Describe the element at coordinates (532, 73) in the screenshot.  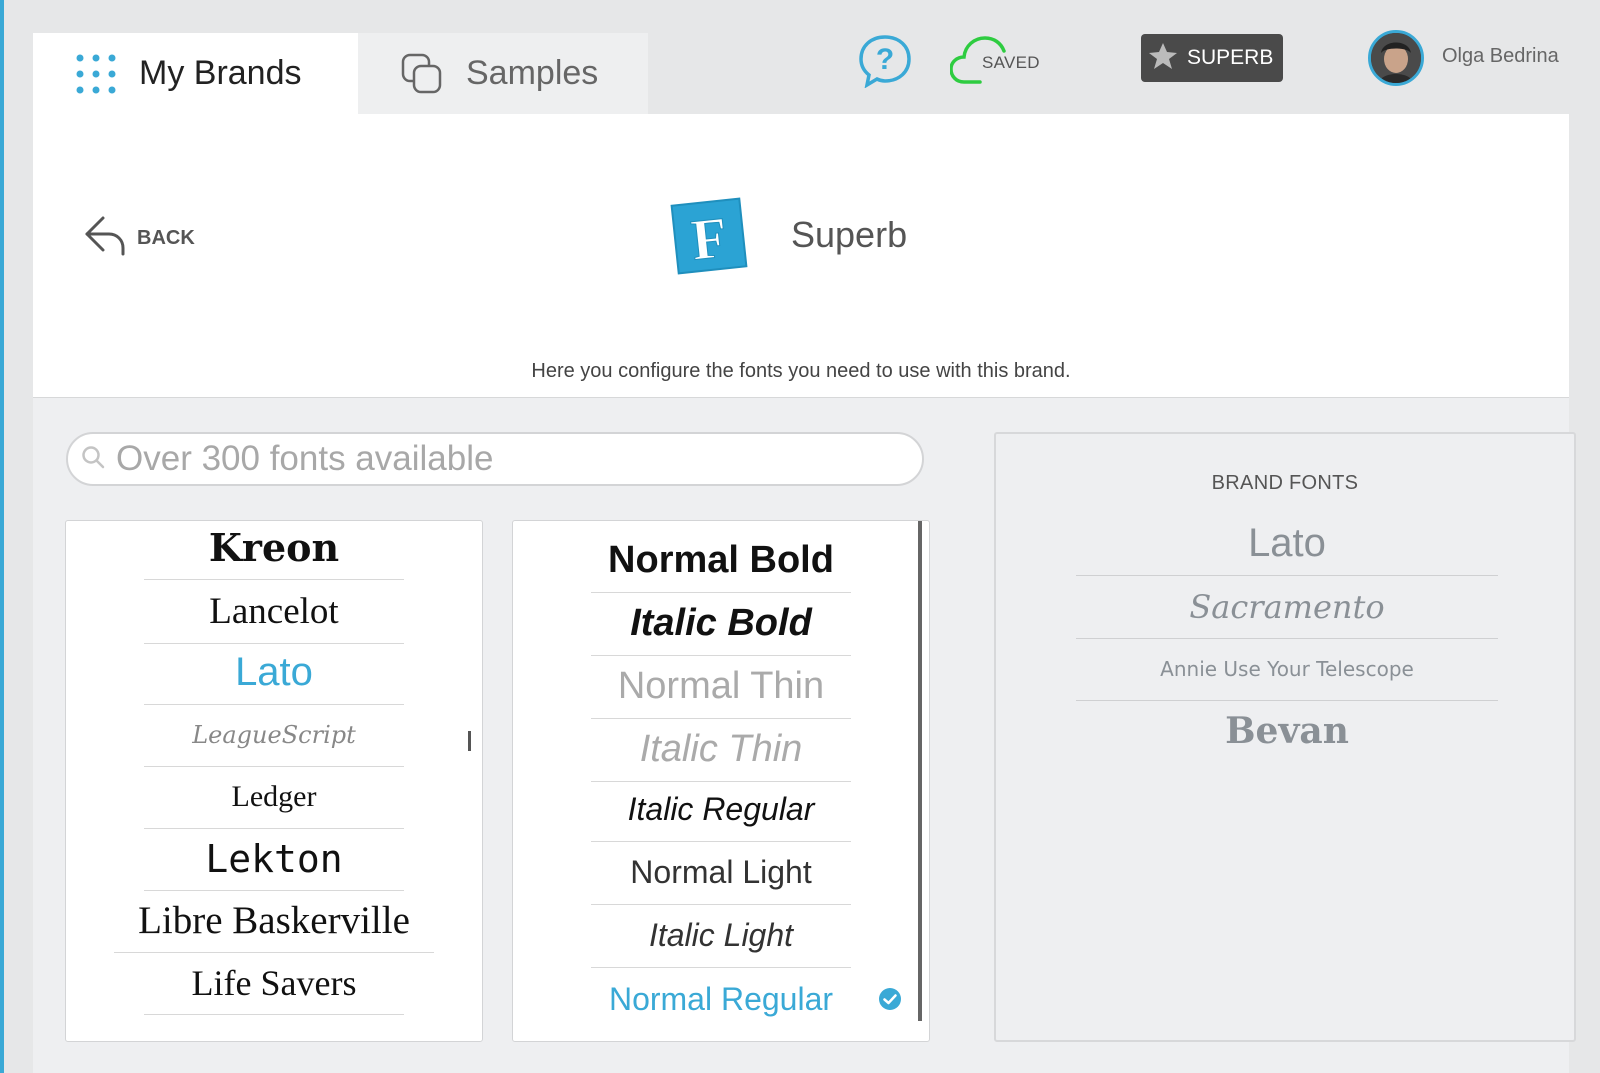
I see `tab-samples-label: Samples` at that location.